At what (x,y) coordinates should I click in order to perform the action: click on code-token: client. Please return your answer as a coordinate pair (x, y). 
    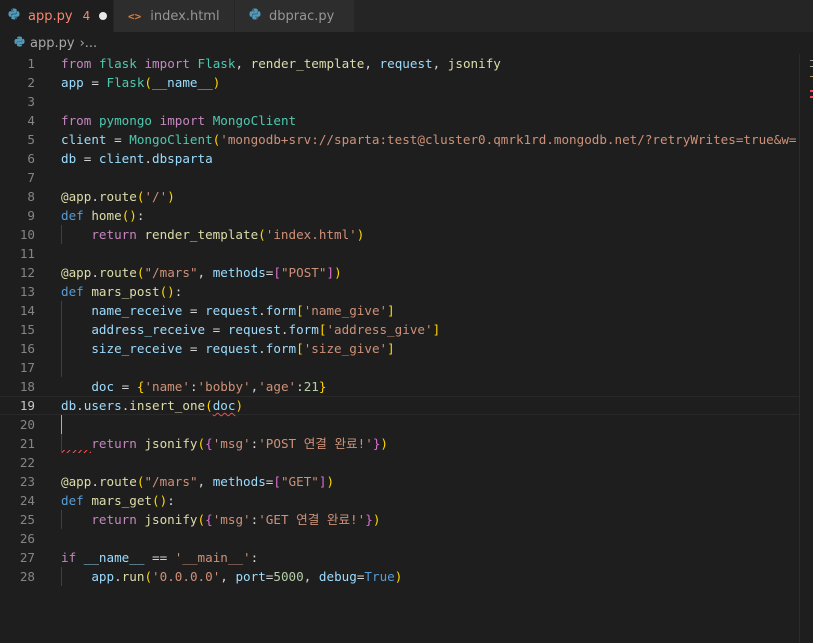
    Looking at the image, I should click on (121, 158).